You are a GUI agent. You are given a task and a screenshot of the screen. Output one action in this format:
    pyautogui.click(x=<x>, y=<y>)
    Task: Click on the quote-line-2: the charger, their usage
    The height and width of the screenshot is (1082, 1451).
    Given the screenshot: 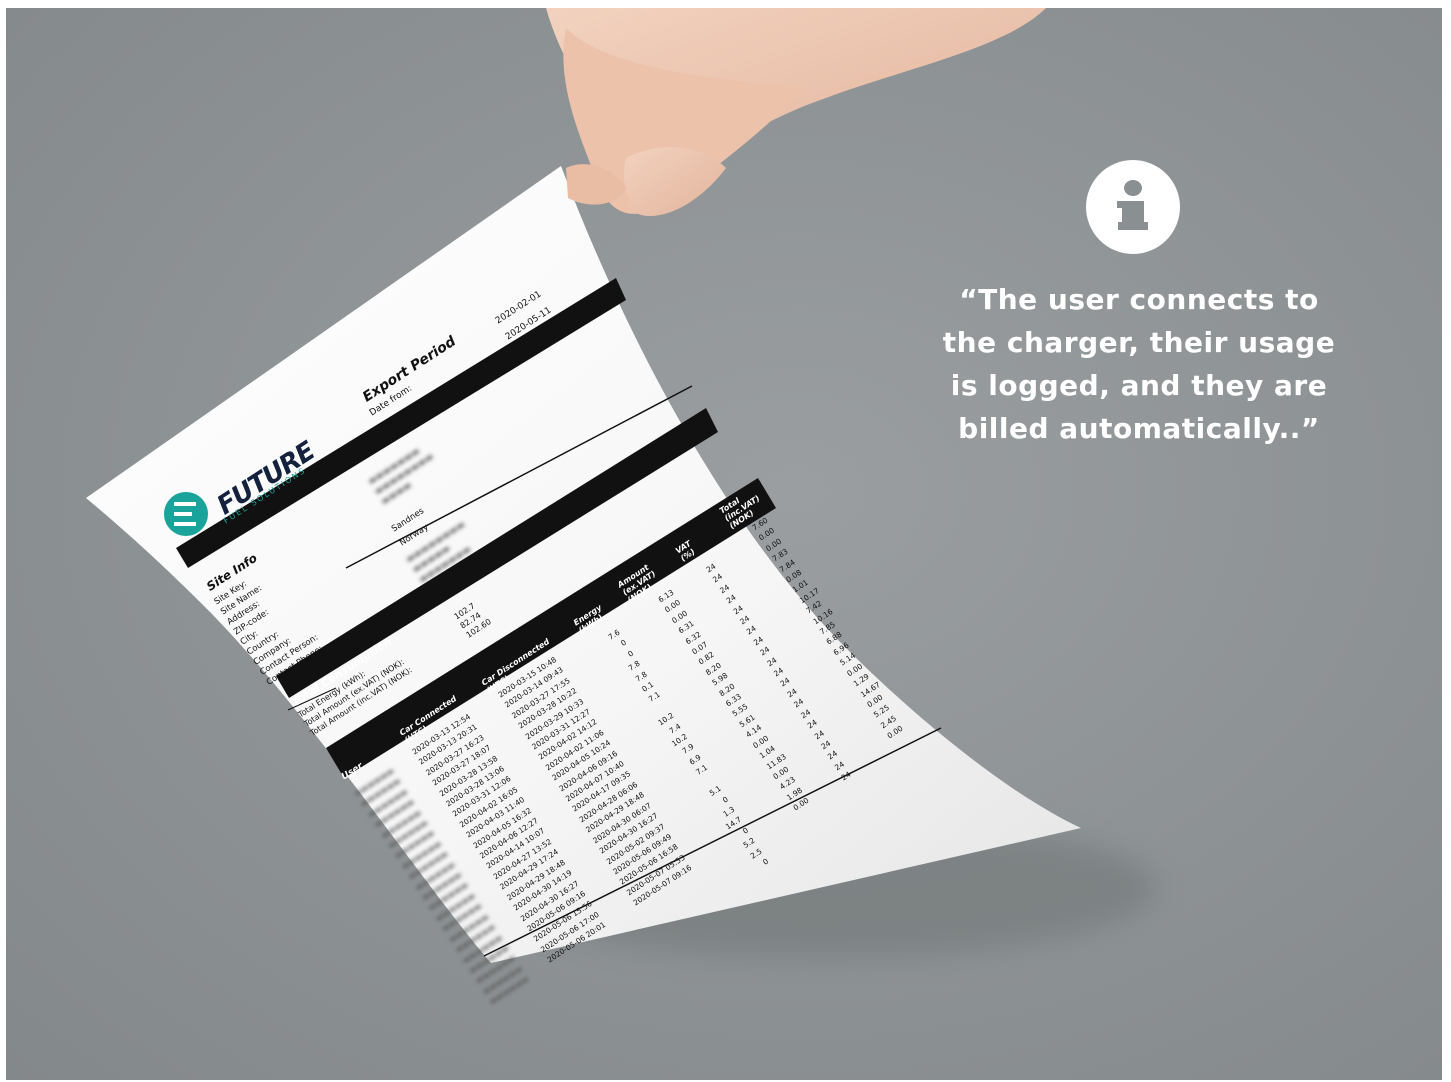 What is the action you would take?
    pyautogui.click(x=1139, y=342)
    